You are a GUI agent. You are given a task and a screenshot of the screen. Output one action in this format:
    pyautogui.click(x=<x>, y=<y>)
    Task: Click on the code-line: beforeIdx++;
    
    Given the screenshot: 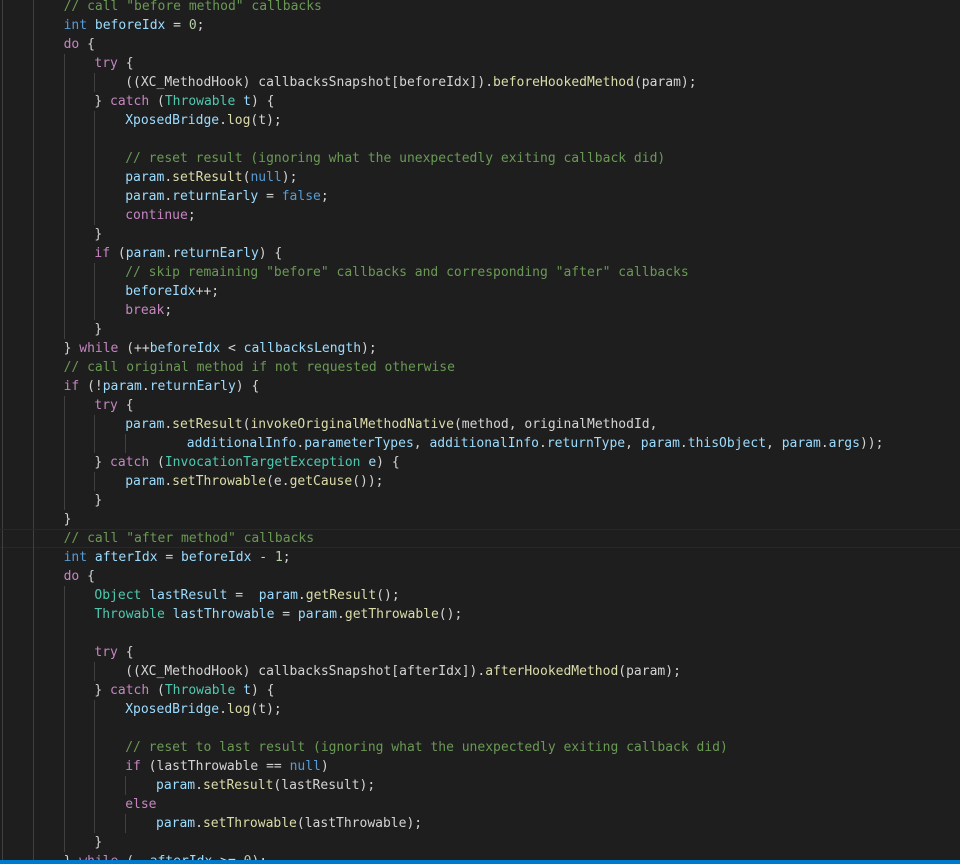 What is the action you would take?
    pyautogui.click(x=480, y=291)
    